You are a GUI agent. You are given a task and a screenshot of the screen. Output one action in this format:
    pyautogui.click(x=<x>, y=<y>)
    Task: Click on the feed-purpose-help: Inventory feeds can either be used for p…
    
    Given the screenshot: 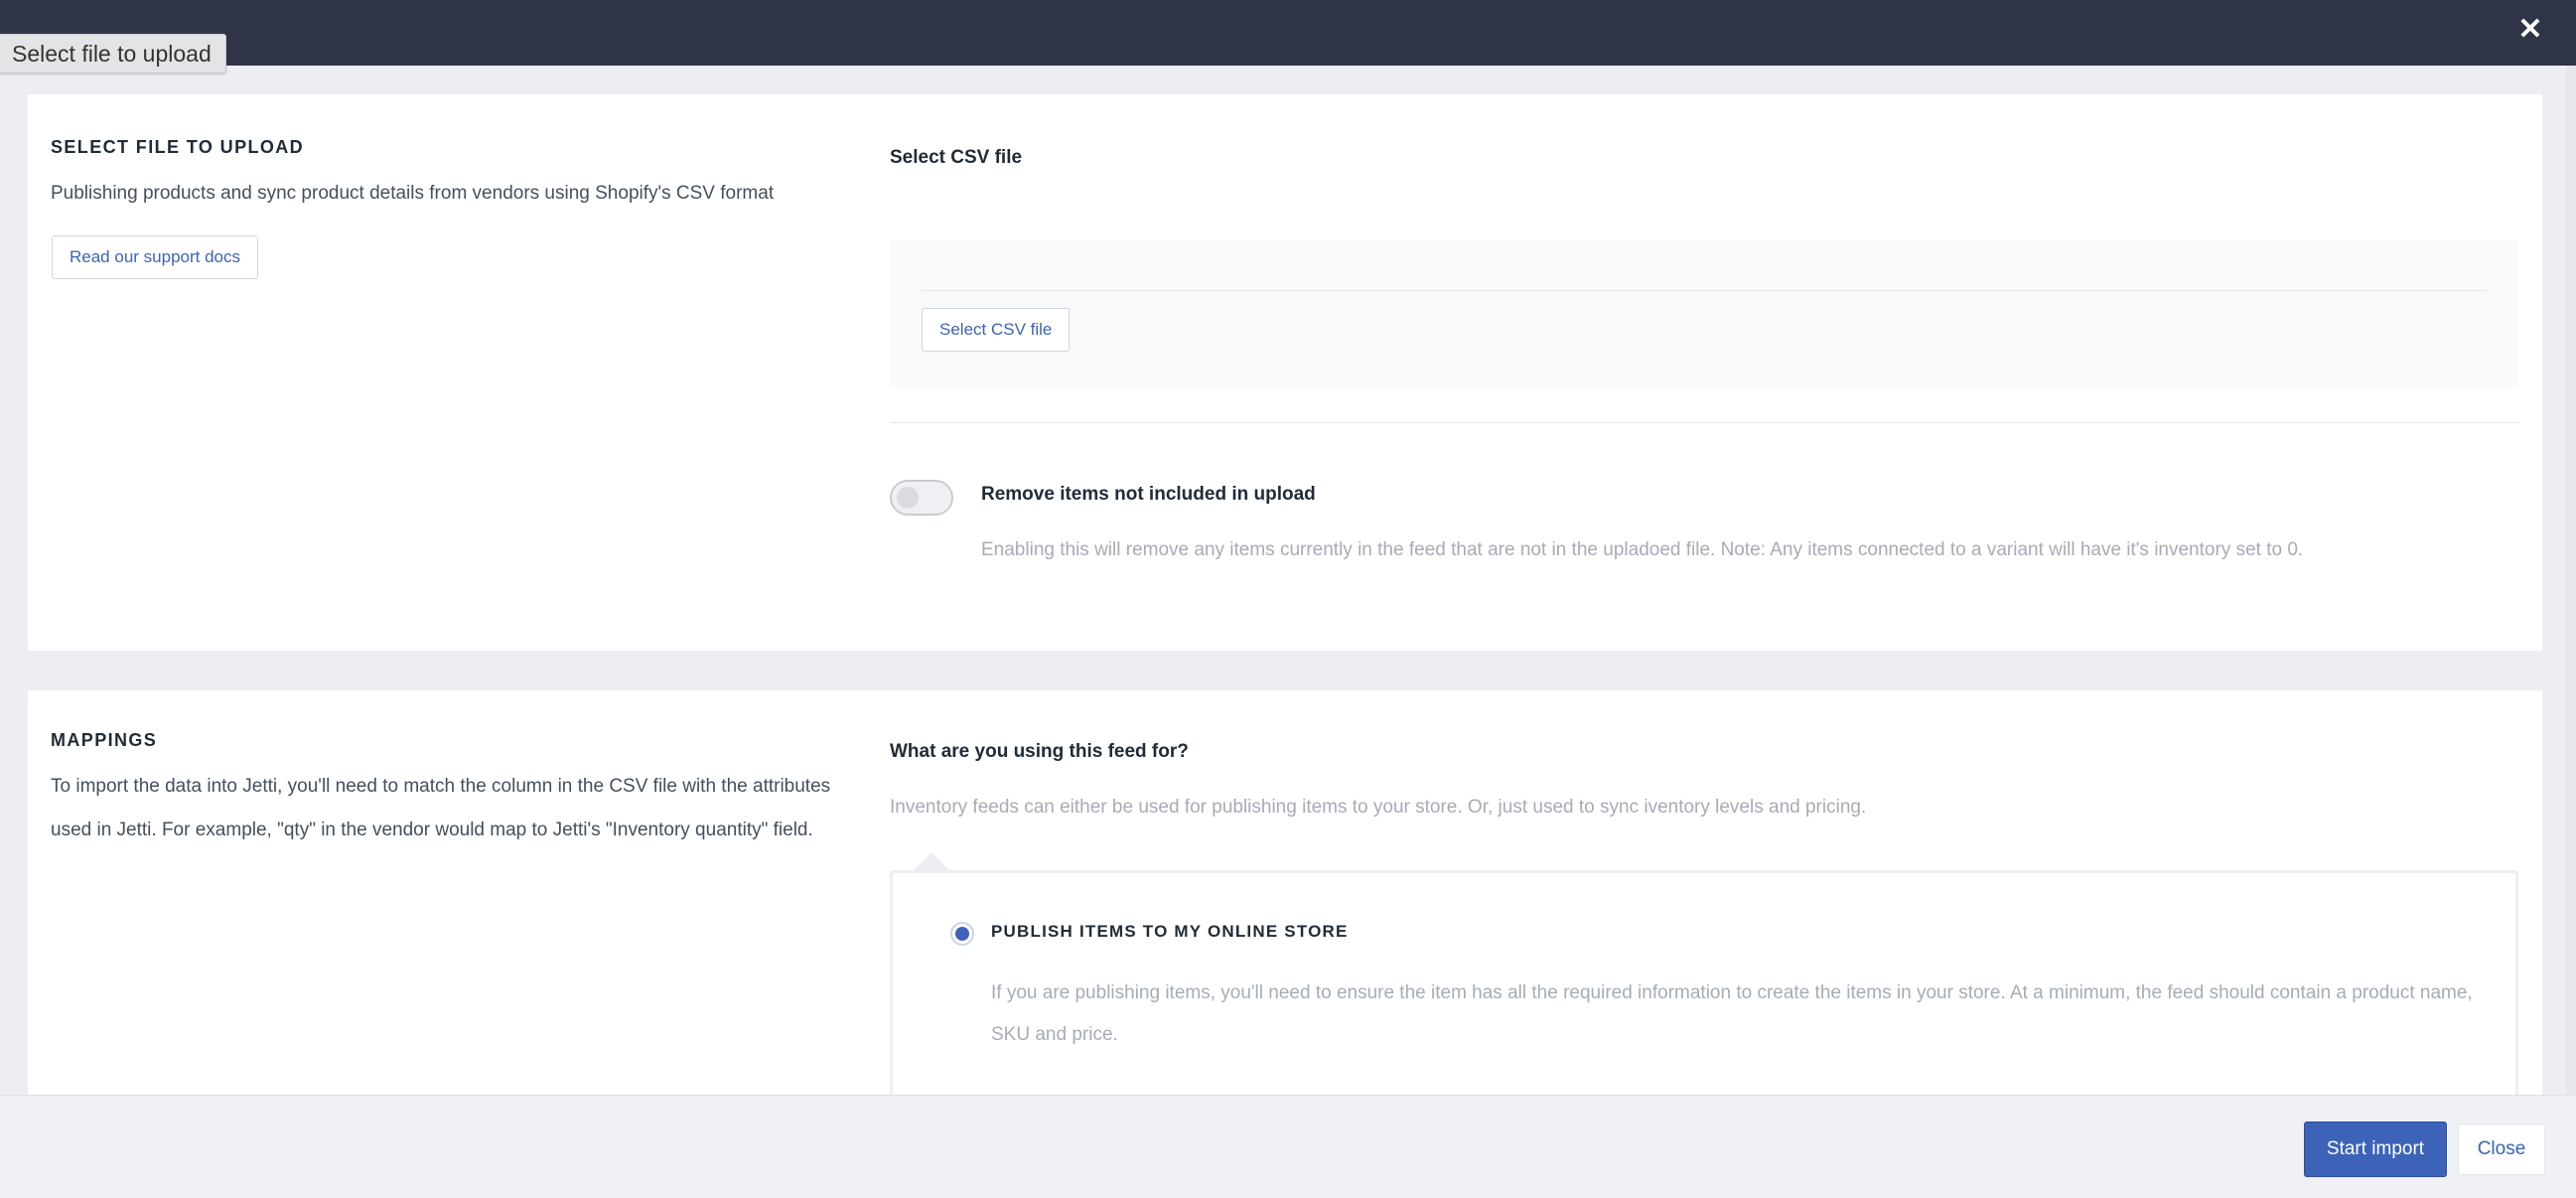 What is the action you would take?
    pyautogui.click(x=1378, y=807)
    